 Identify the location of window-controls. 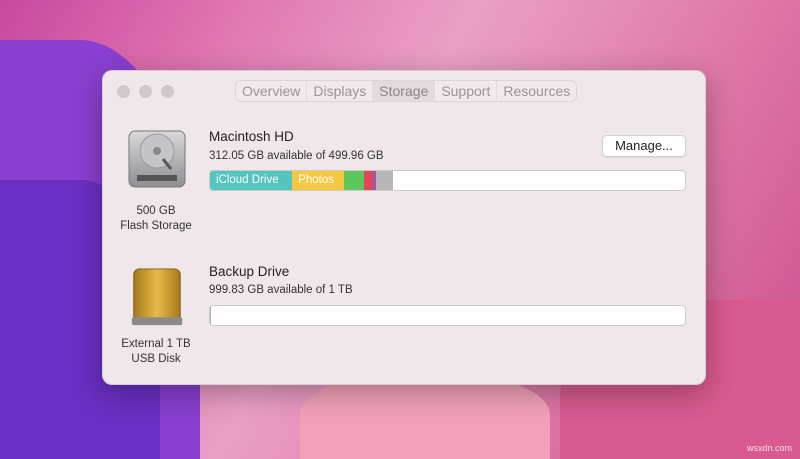
(145, 91).